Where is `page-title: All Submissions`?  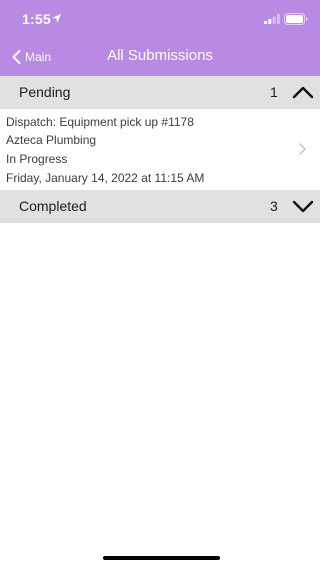
page-title: All Submissions is located at coordinates (160, 55).